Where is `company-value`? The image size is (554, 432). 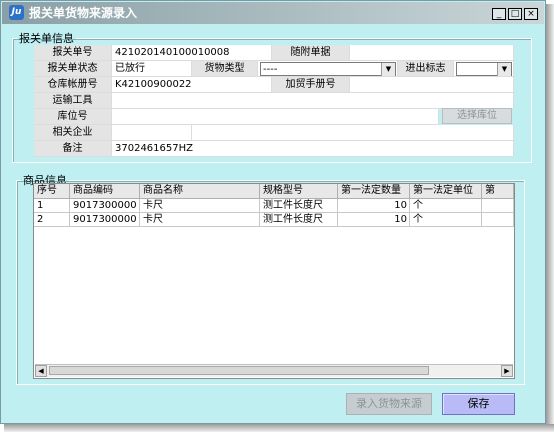 company-value is located at coordinates (152, 133).